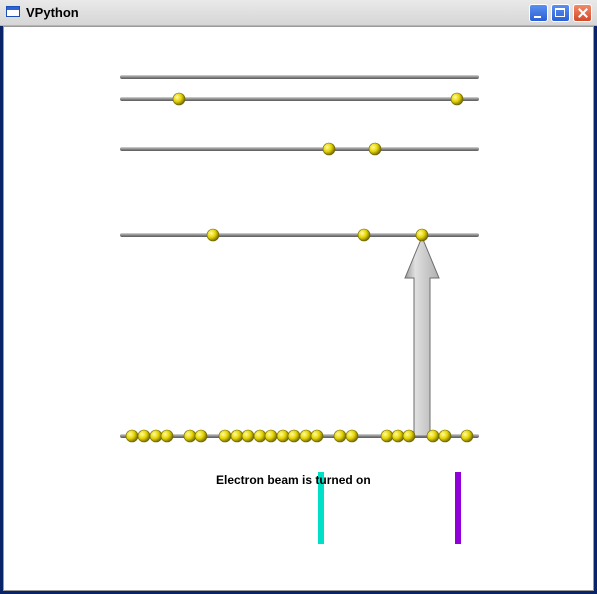  Describe the element at coordinates (298, 13) in the screenshot. I see `title-bar: VPython` at that location.